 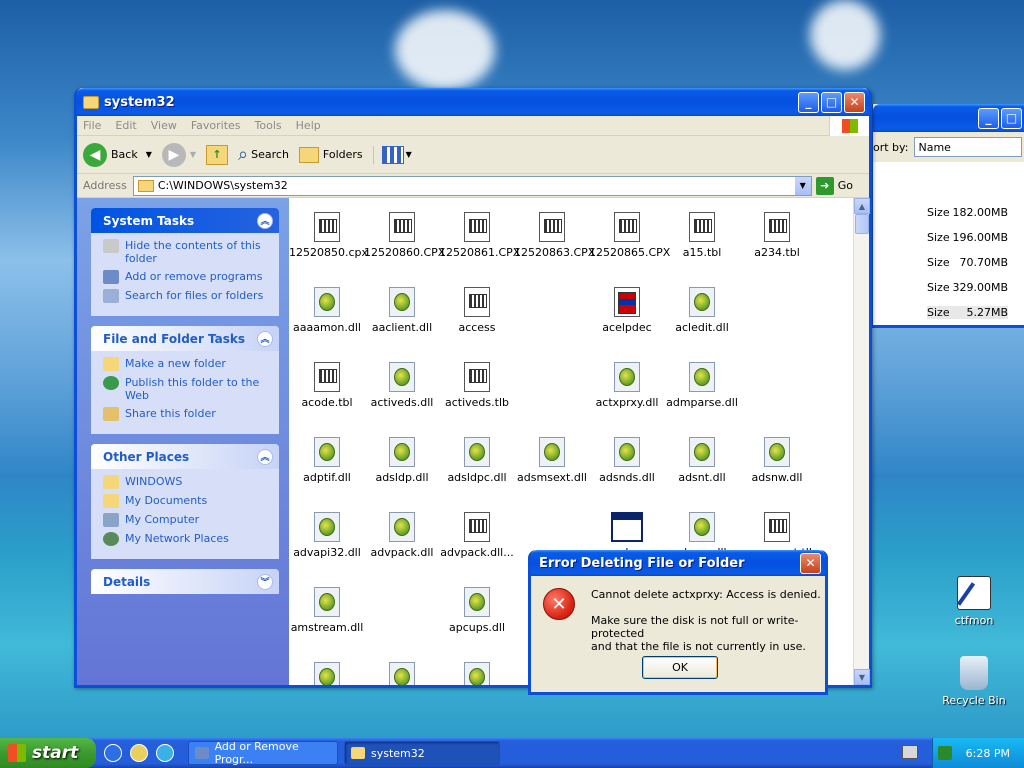 I want to click on dll-file-icon, so click(x=477, y=452).